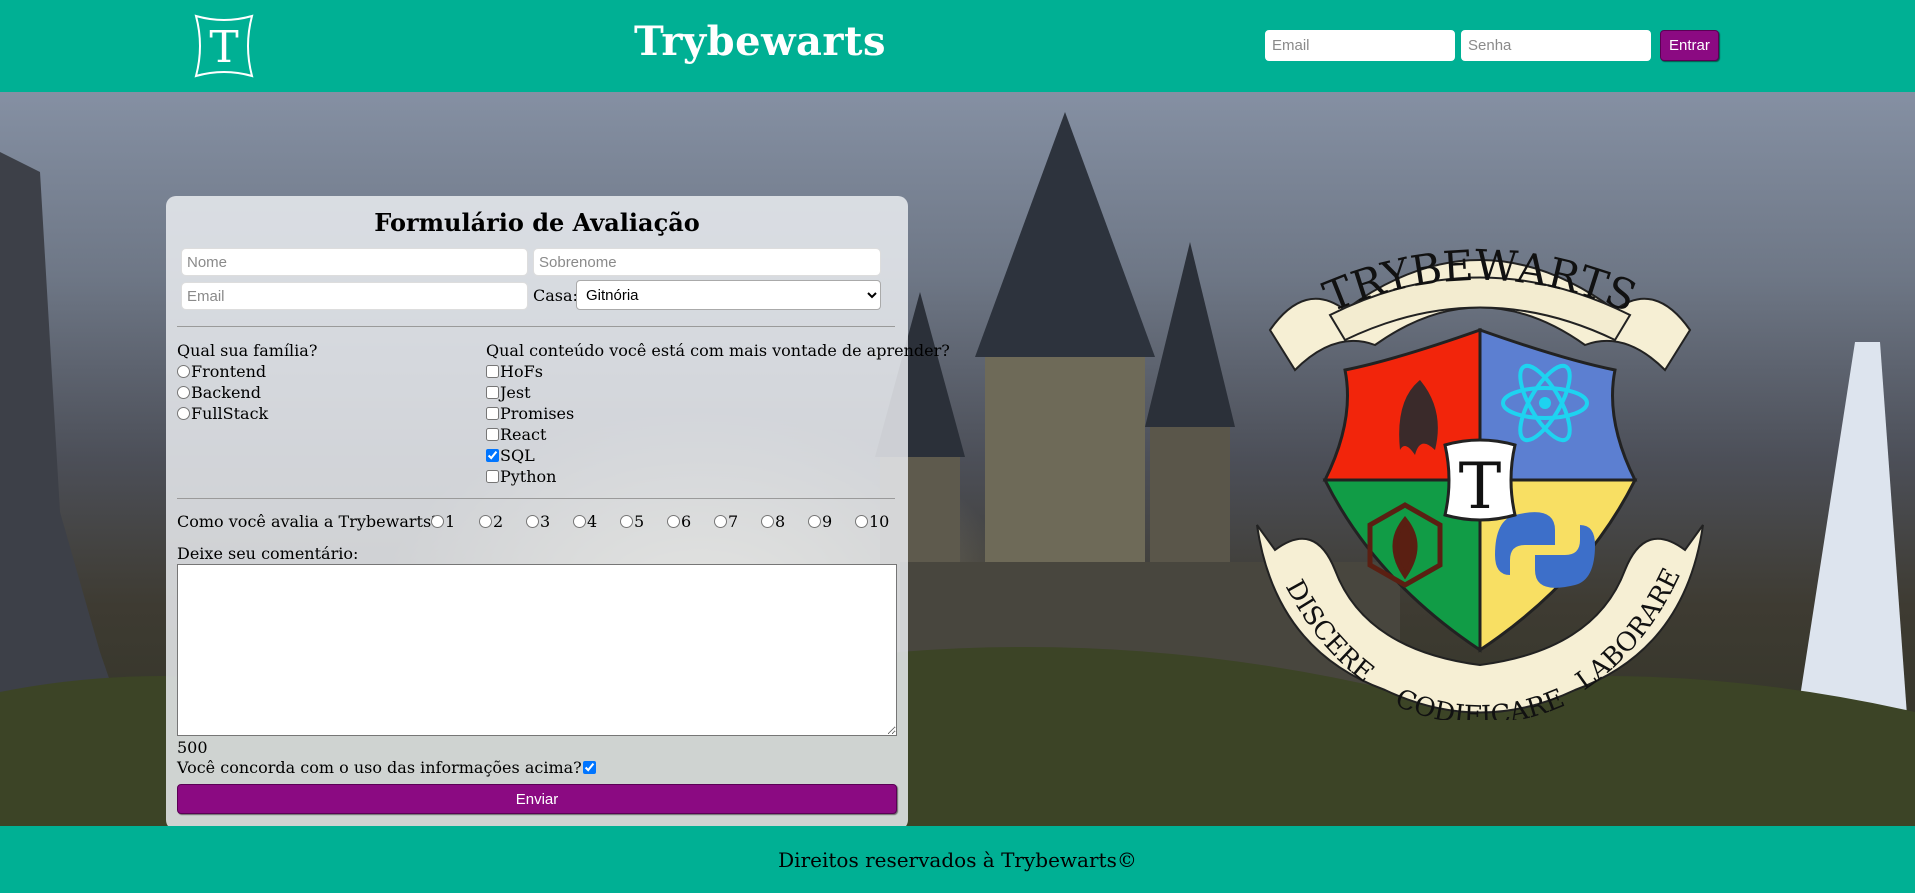 This screenshot has height=893, width=1915. What do you see at coordinates (515, 392) in the screenshot?
I see `content-option-label: Jest` at bounding box center [515, 392].